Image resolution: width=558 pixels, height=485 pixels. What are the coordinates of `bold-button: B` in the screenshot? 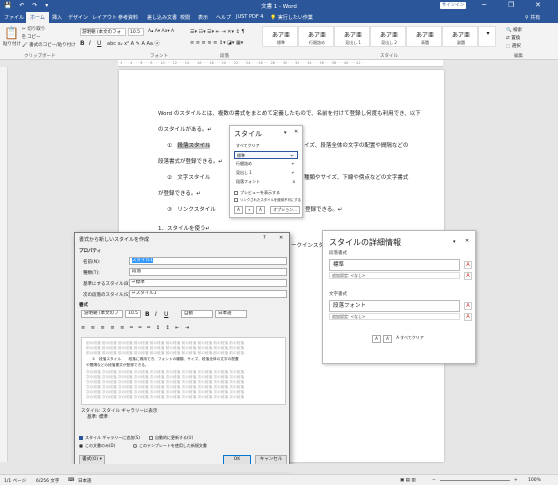 It's located at (82, 43).